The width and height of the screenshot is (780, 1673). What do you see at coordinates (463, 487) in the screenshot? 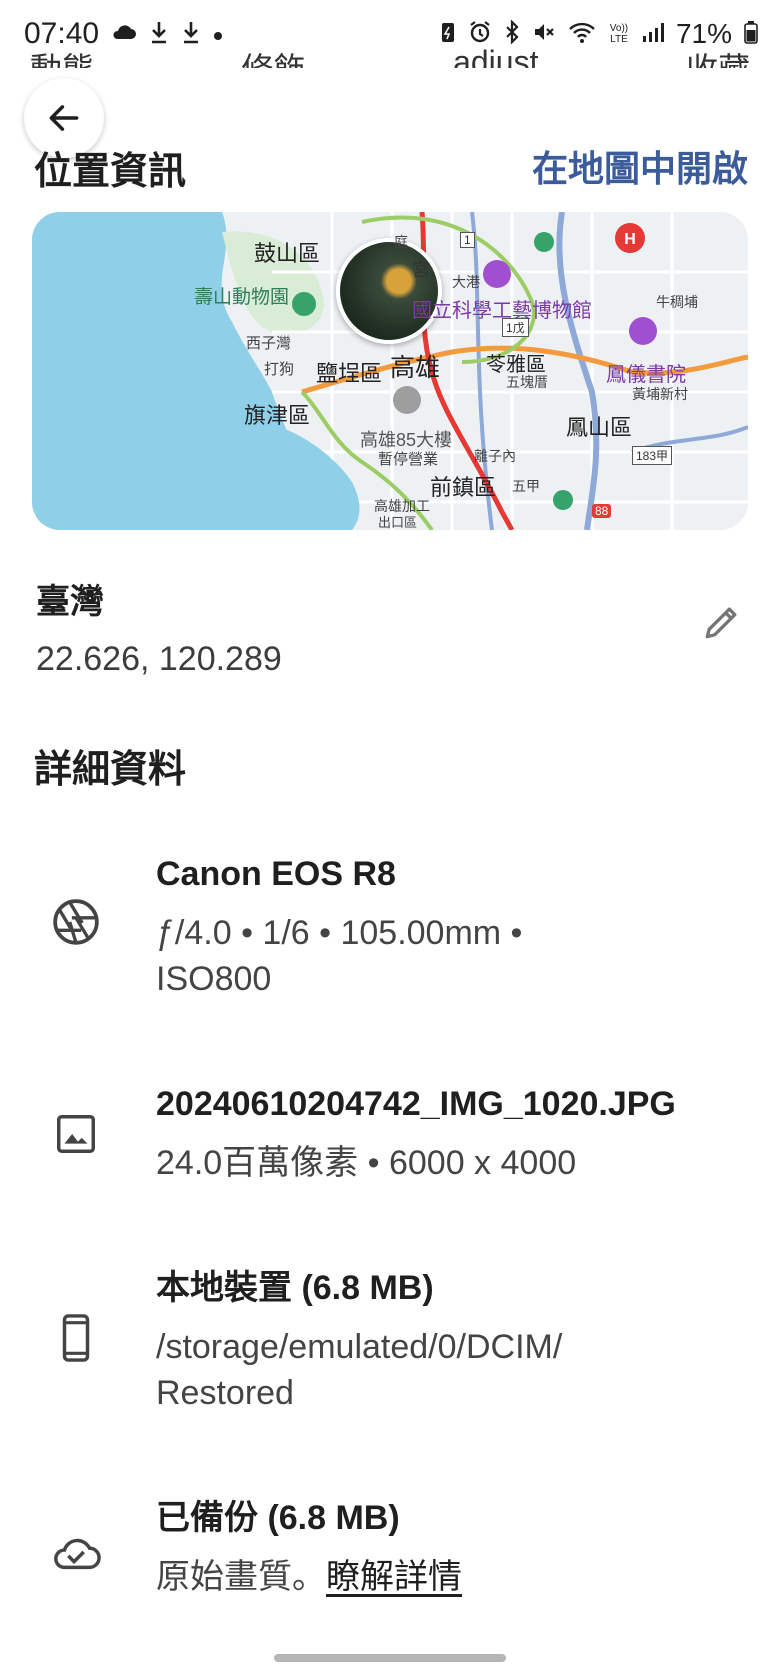
I see `map-label-qianzhen: 前鎮區` at bounding box center [463, 487].